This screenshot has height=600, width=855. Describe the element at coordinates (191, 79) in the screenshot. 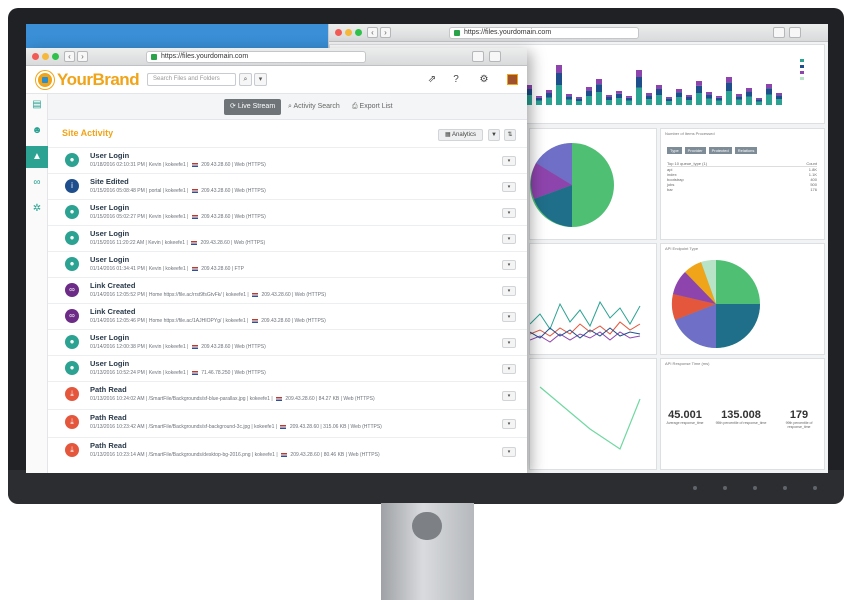

I see `search-input: Search Files and Folders` at that location.